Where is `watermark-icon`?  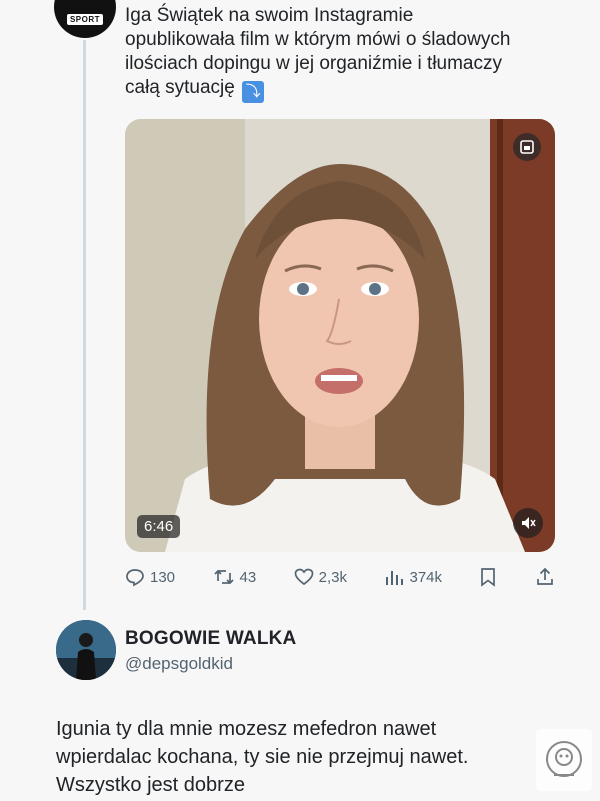
watermark-icon is located at coordinates (564, 760).